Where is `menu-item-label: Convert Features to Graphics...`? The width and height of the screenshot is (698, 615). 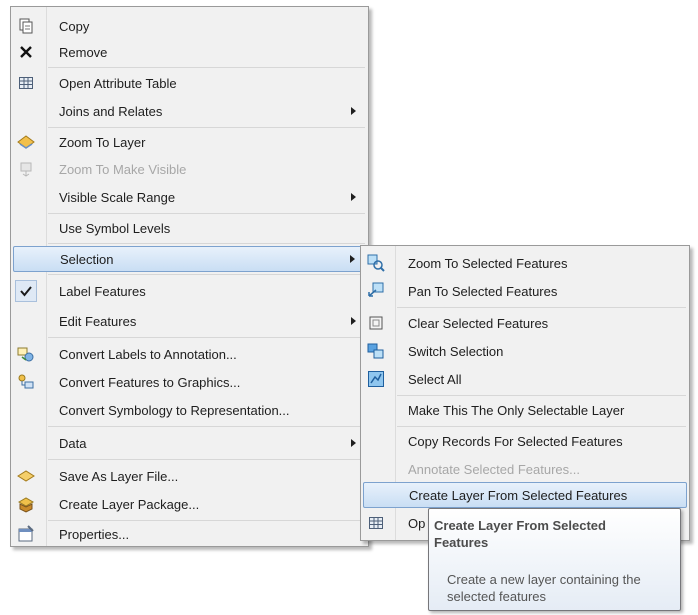
menu-item-label: Convert Features to Graphics... is located at coordinates (150, 382).